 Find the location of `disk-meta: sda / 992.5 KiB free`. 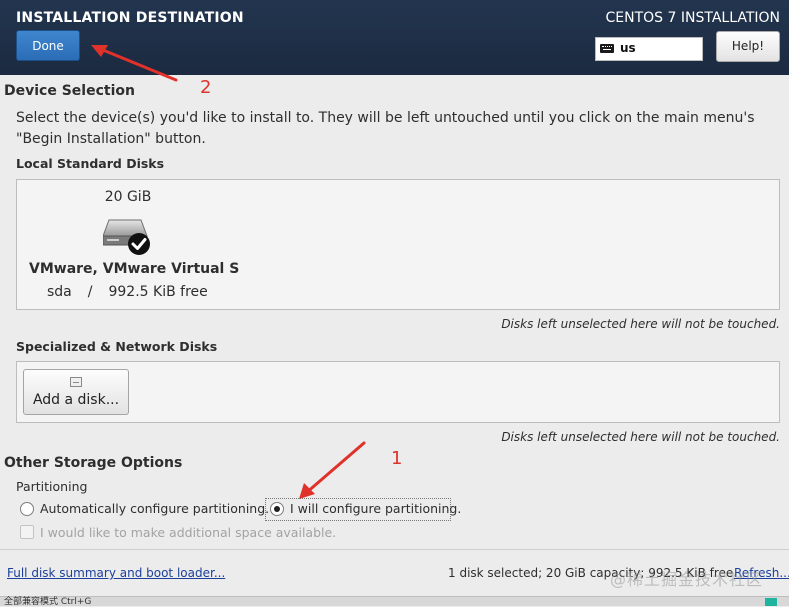

disk-meta: sda / 992.5 KiB free is located at coordinates (135, 292).